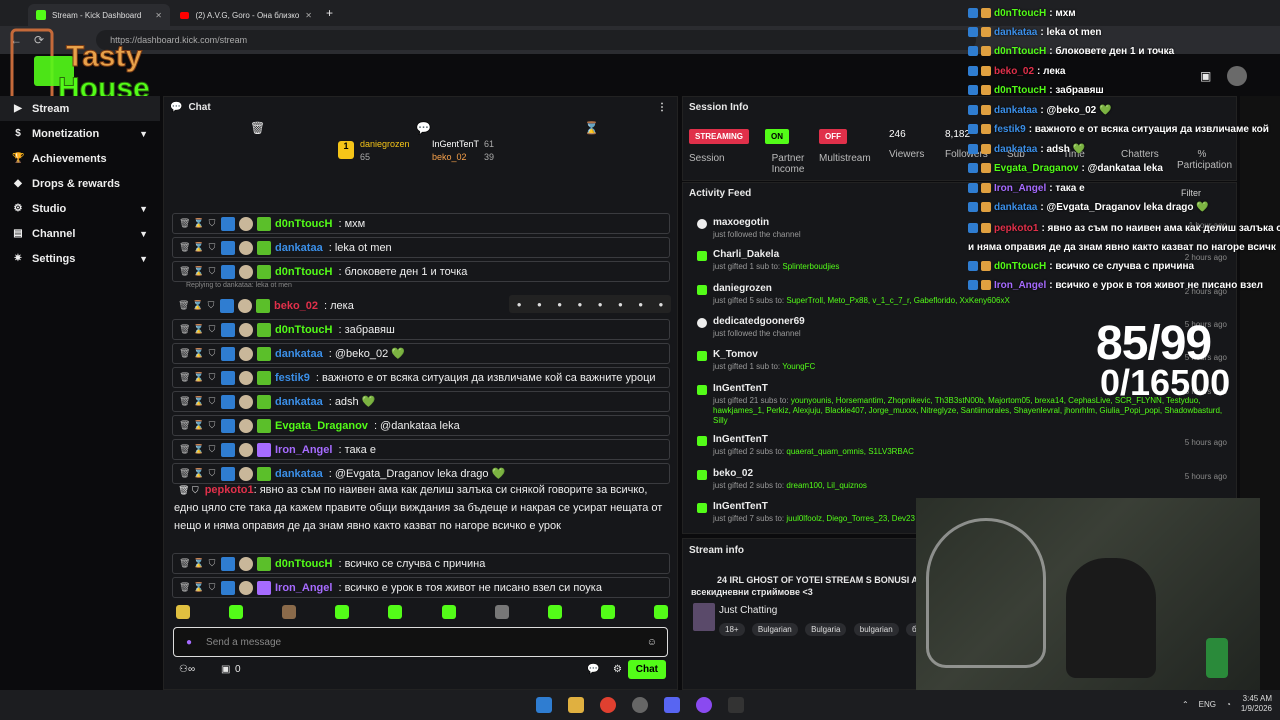  Describe the element at coordinates (544, 705) in the screenshot. I see `windows-start-icon` at that location.